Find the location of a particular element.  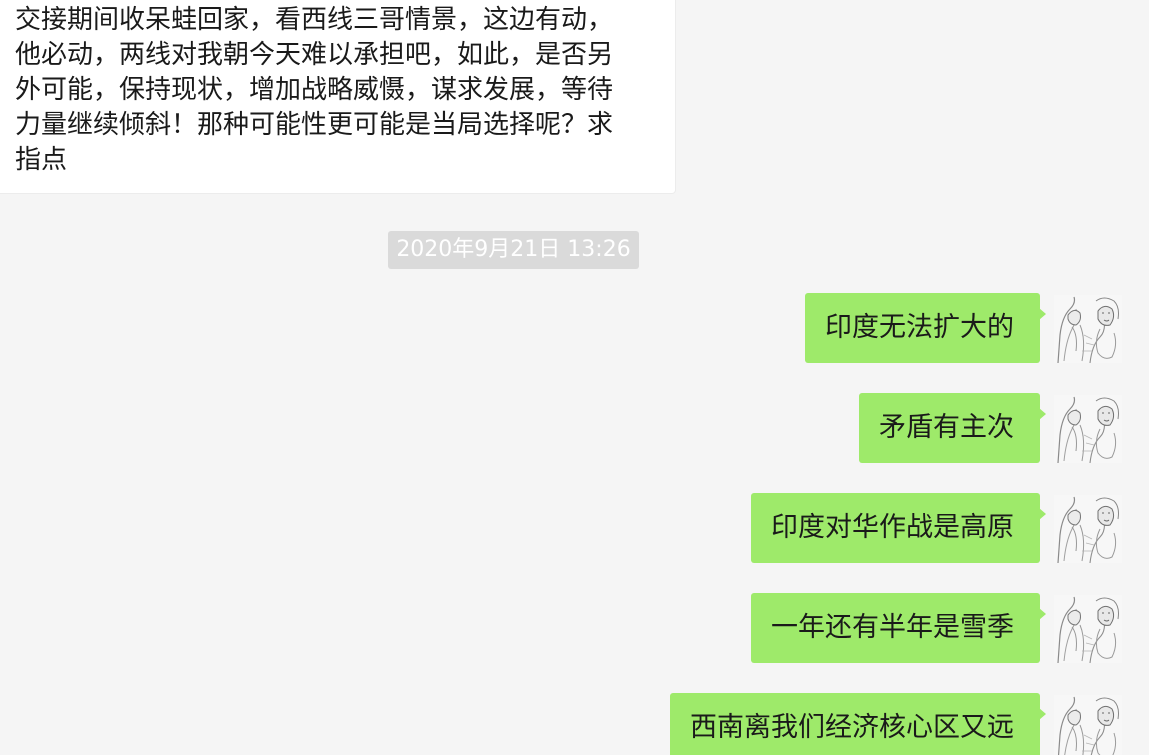

outgoing-message-row: 矛盾有主次 is located at coordinates (574, 428).